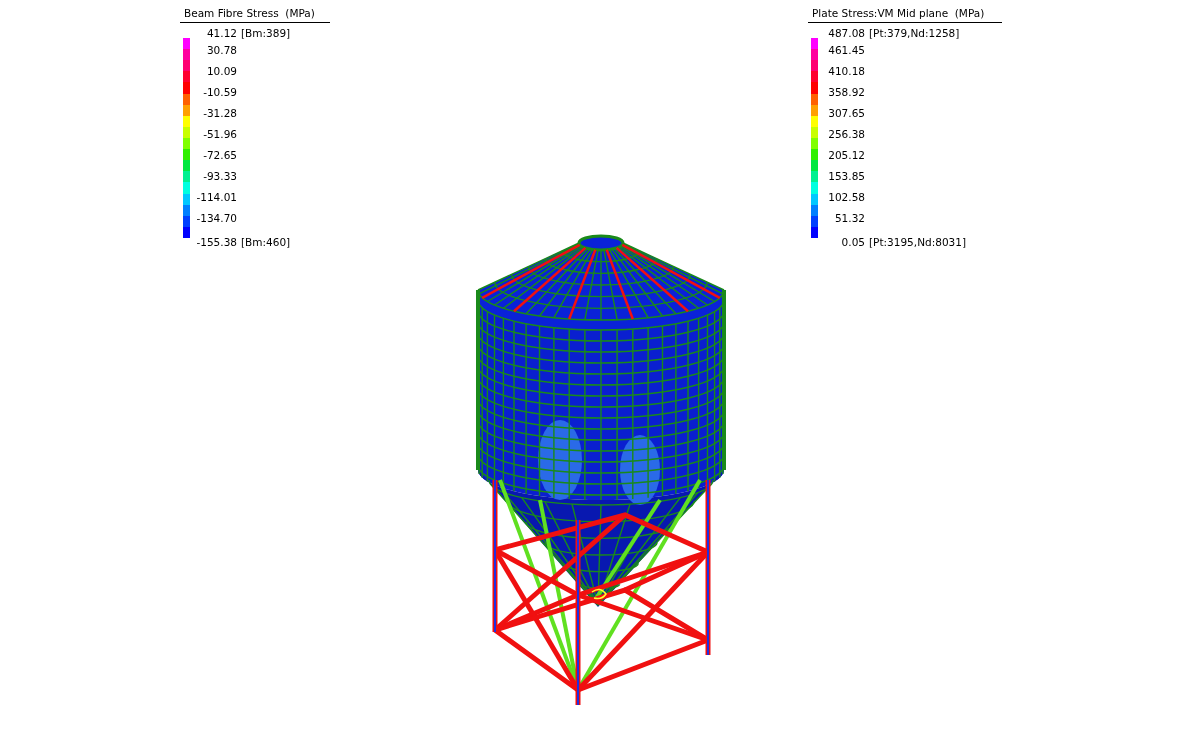 The image size is (1200, 750). I want to click on legend-tick-label: 153.85, so click(846, 176).